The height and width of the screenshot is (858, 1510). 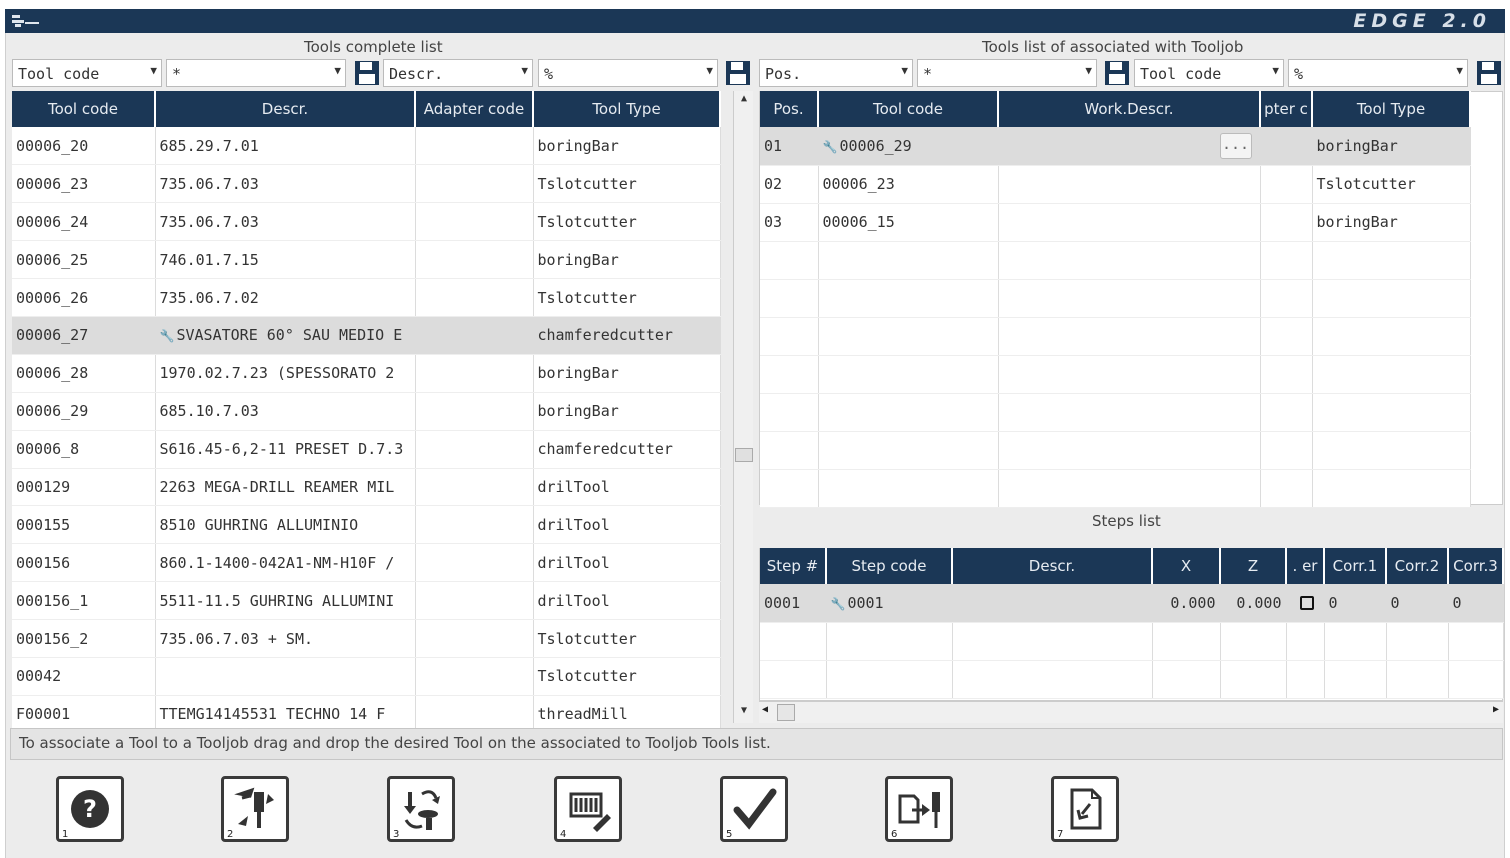 I want to click on left-save-icon, so click(x=367, y=73).